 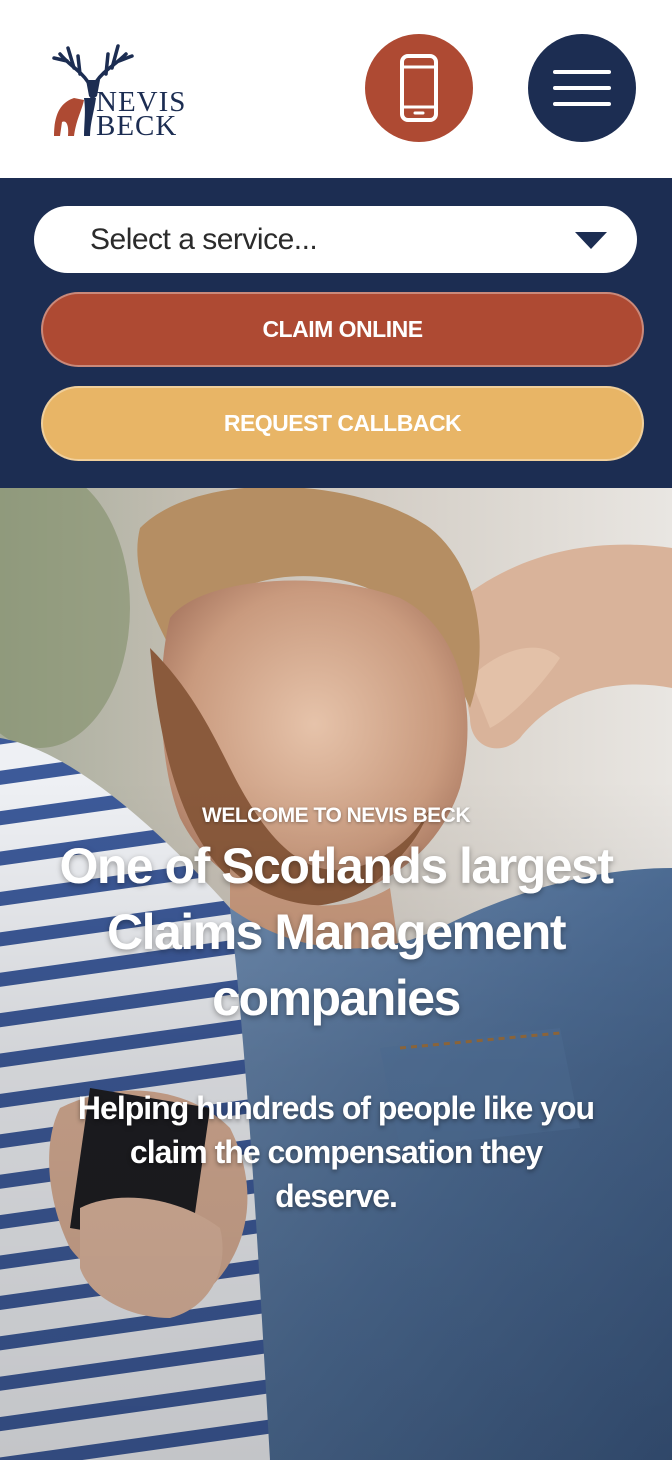 I want to click on hero-headline-line: companies, so click(x=336, y=998).